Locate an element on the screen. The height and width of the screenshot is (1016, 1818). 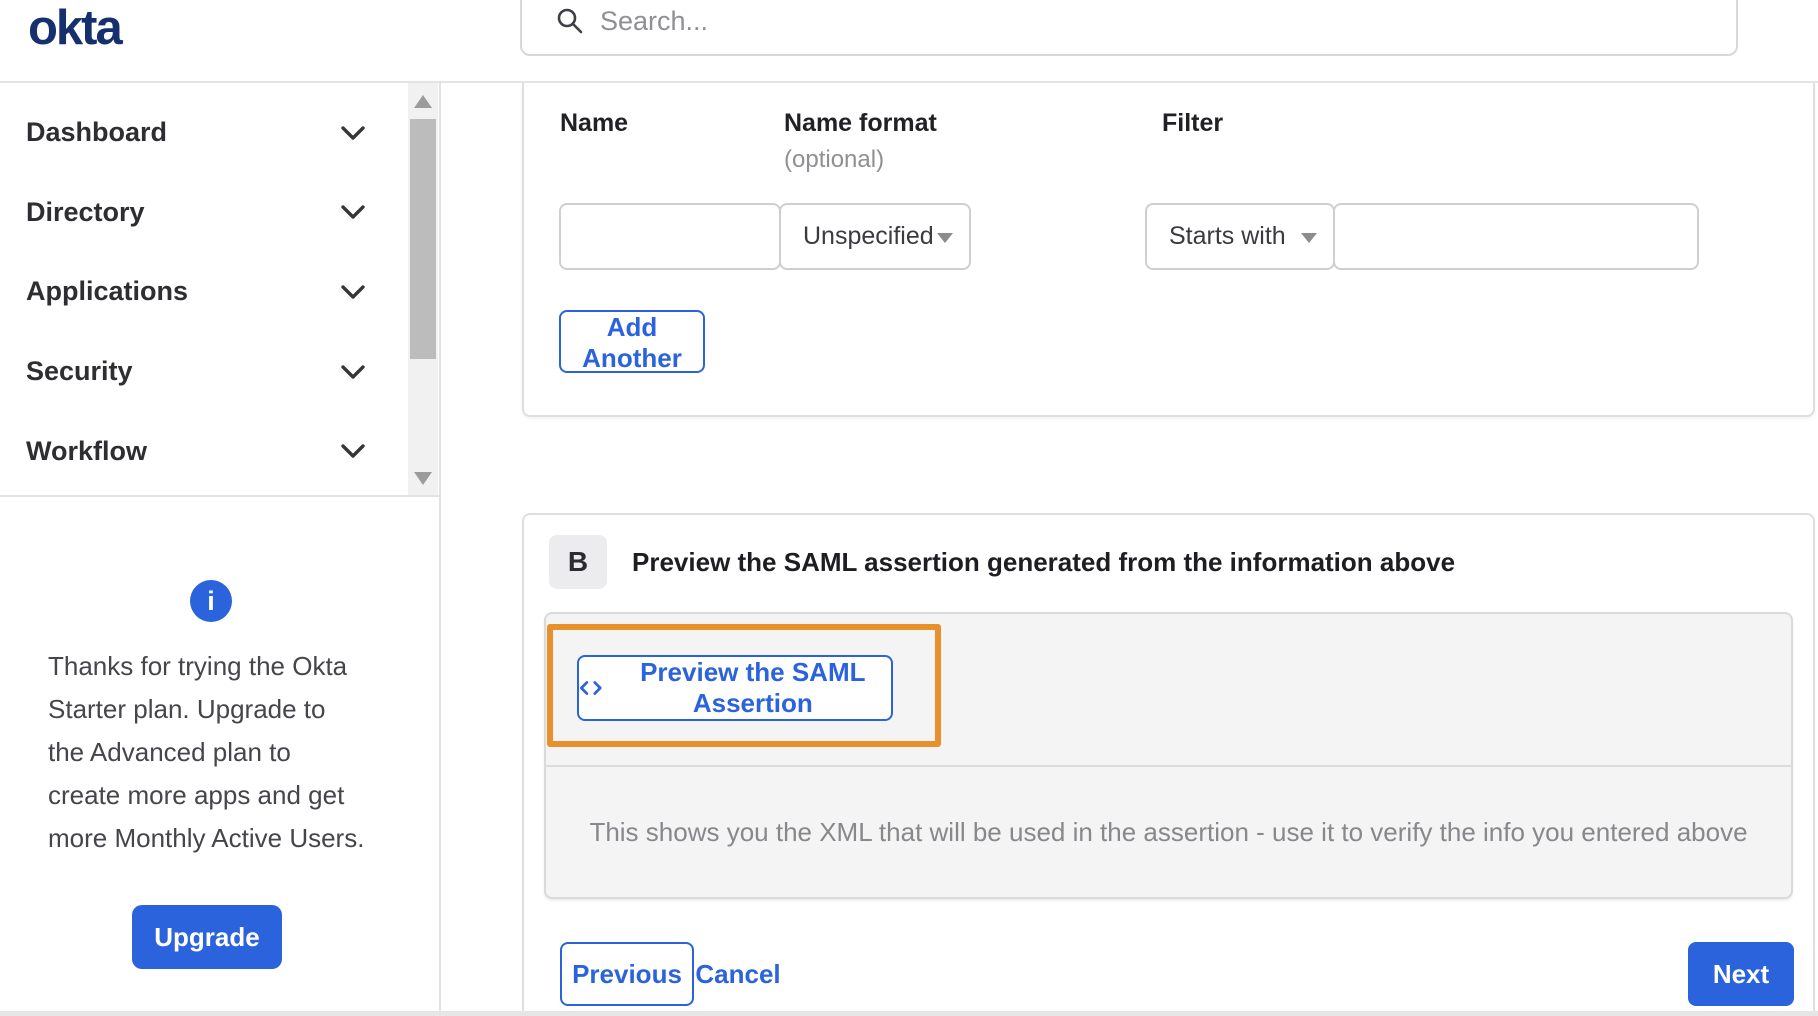
trial-notice-line: Thanks for trying the Okta is located at coordinates (198, 666).